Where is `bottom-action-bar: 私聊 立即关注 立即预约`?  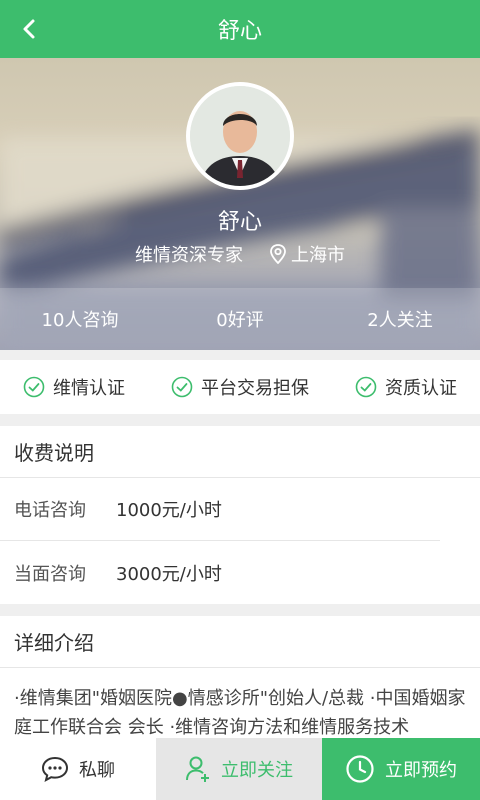 bottom-action-bar: 私聊 立即关注 立即预约 is located at coordinates (240, 769).